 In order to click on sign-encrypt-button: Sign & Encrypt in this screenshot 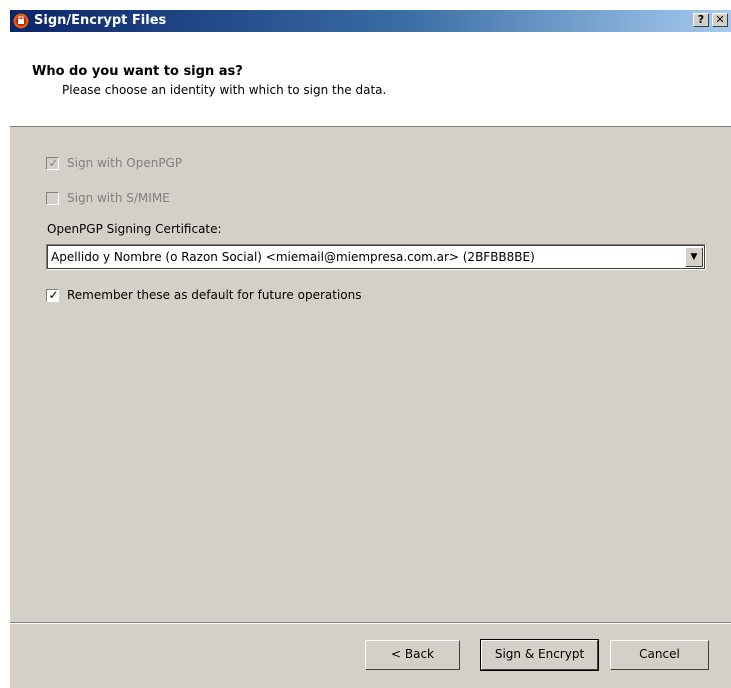, I will do `click(539, 655)`.